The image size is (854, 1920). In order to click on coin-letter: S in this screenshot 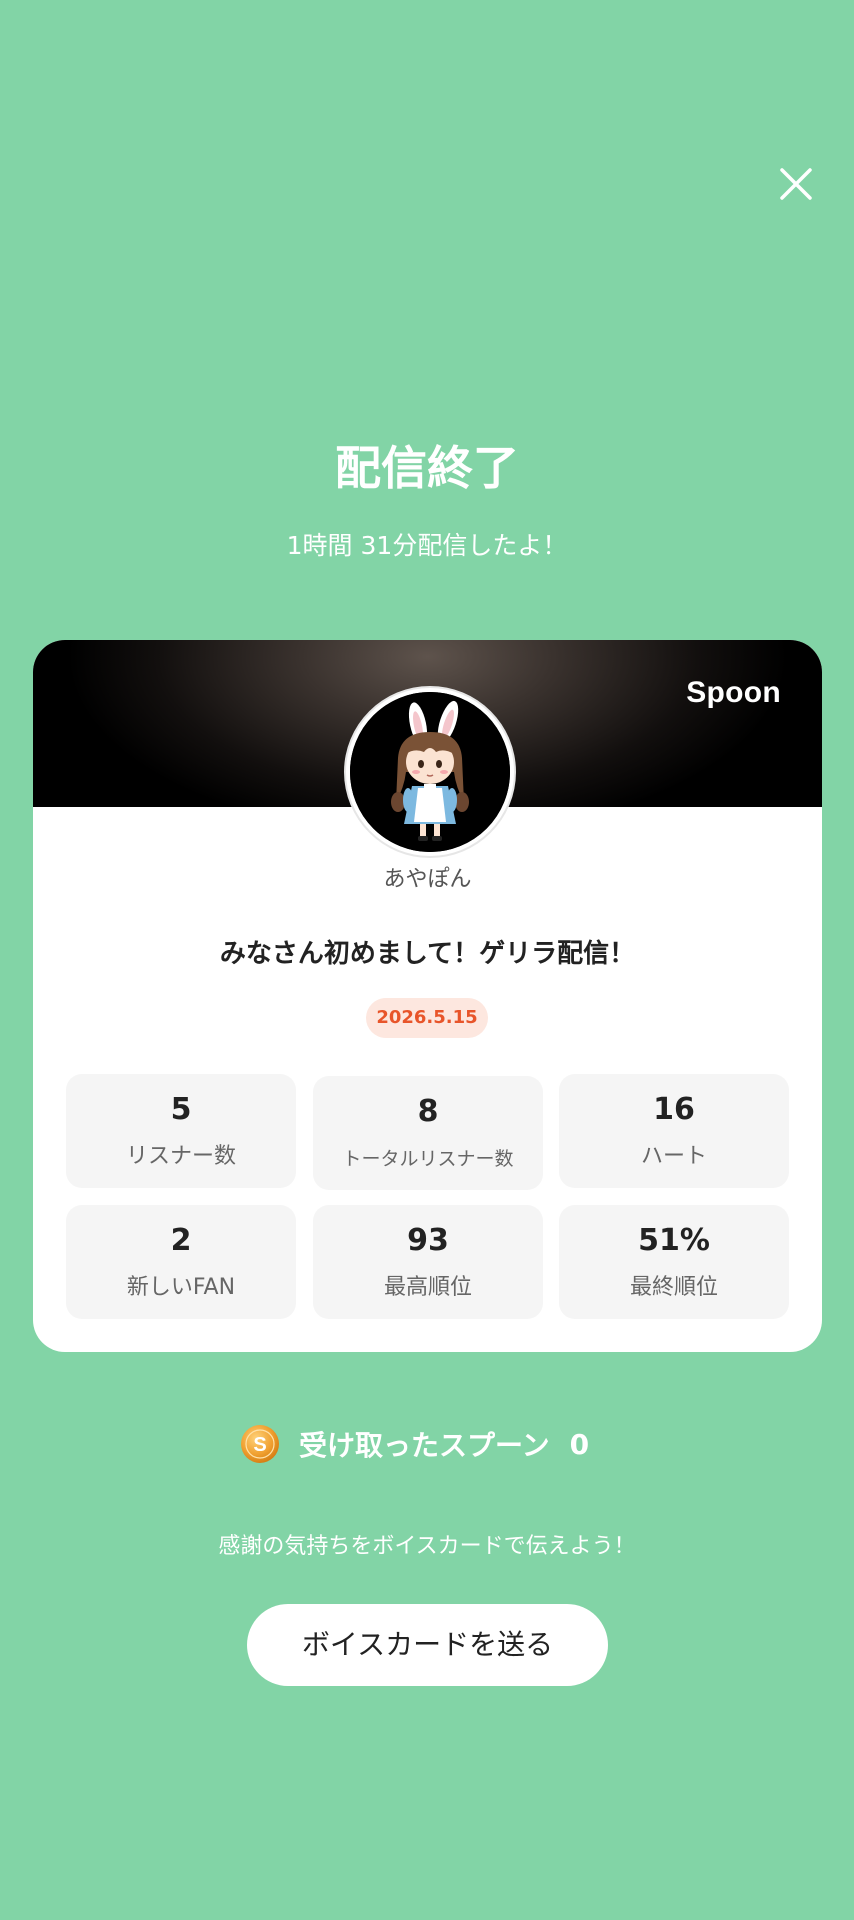, I will do `click(259, 1445)`.